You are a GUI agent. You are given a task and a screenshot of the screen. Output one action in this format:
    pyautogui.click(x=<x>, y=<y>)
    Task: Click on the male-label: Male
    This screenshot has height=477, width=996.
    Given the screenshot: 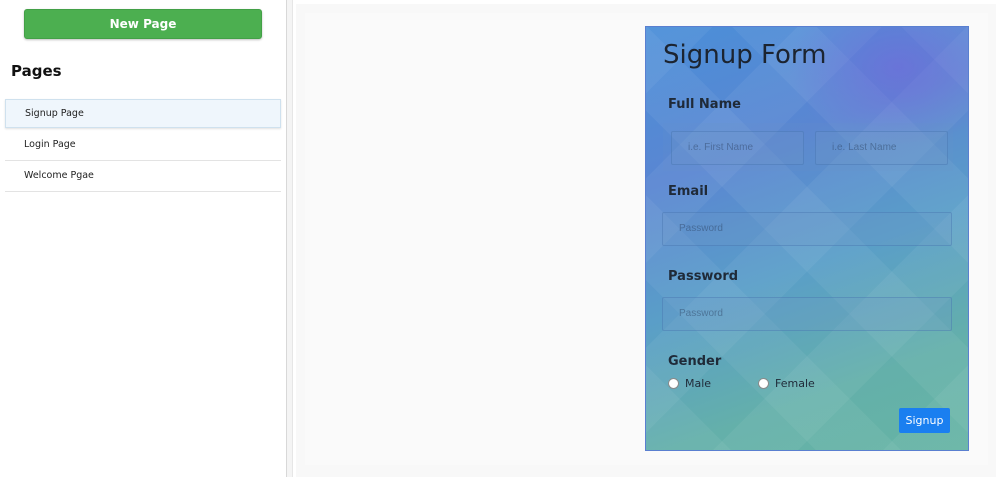 What is the action you would take?
    pyautogui.click(x=698, y=383)
    